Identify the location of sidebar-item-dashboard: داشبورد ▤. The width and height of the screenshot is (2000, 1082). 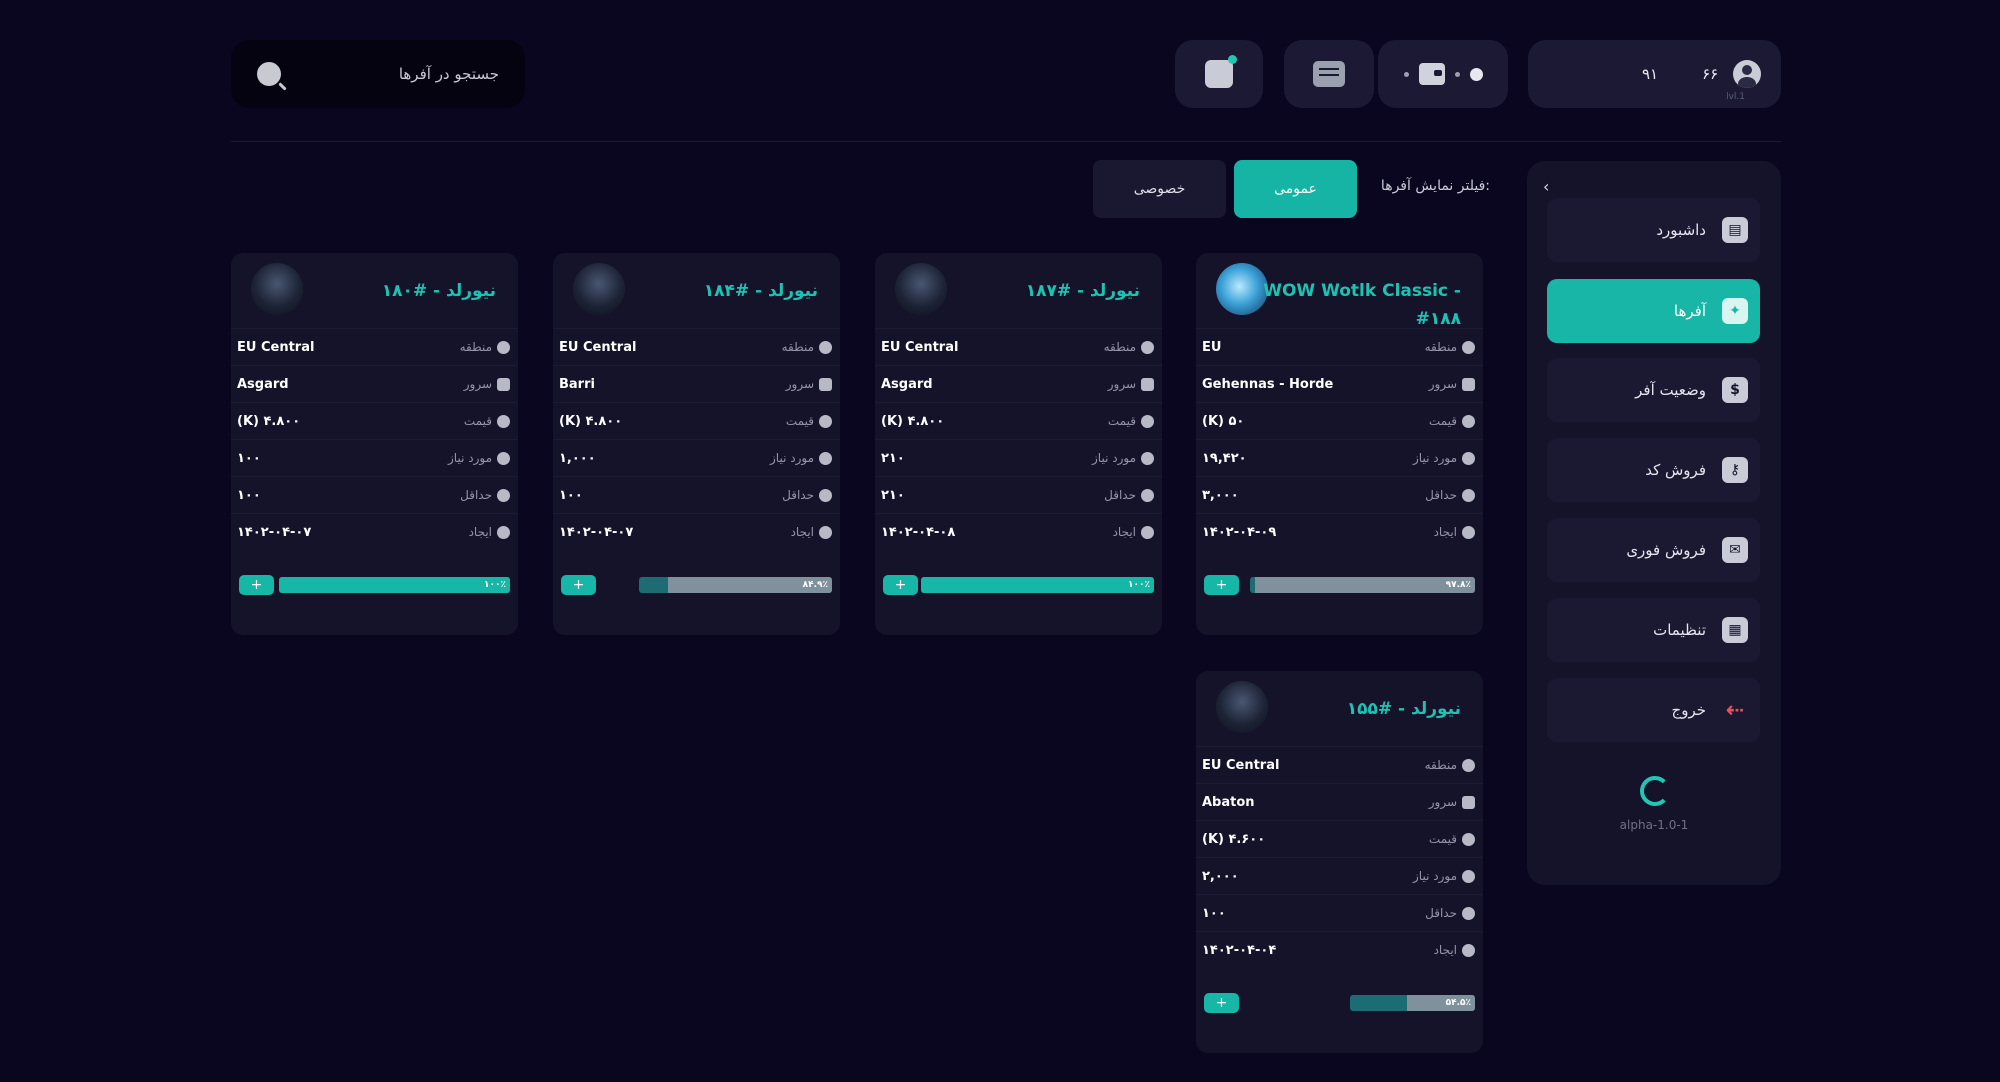
(1653, 230).